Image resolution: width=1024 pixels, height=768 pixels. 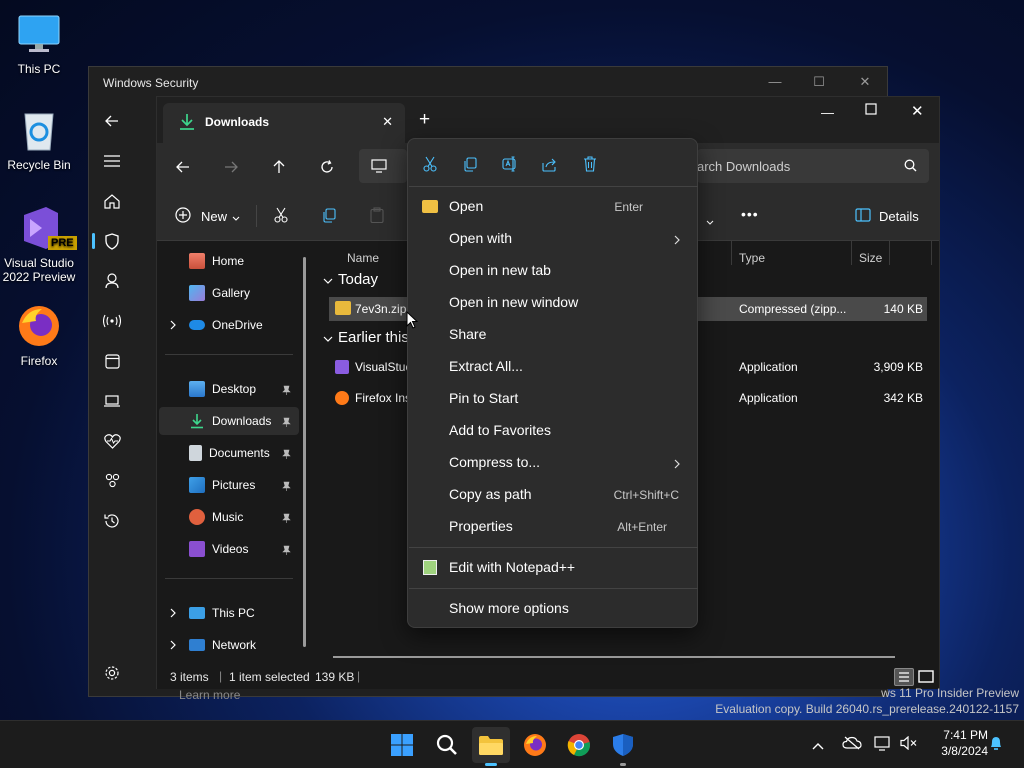 I want to click on notification-bell-icon, so click(x=996, y=744).